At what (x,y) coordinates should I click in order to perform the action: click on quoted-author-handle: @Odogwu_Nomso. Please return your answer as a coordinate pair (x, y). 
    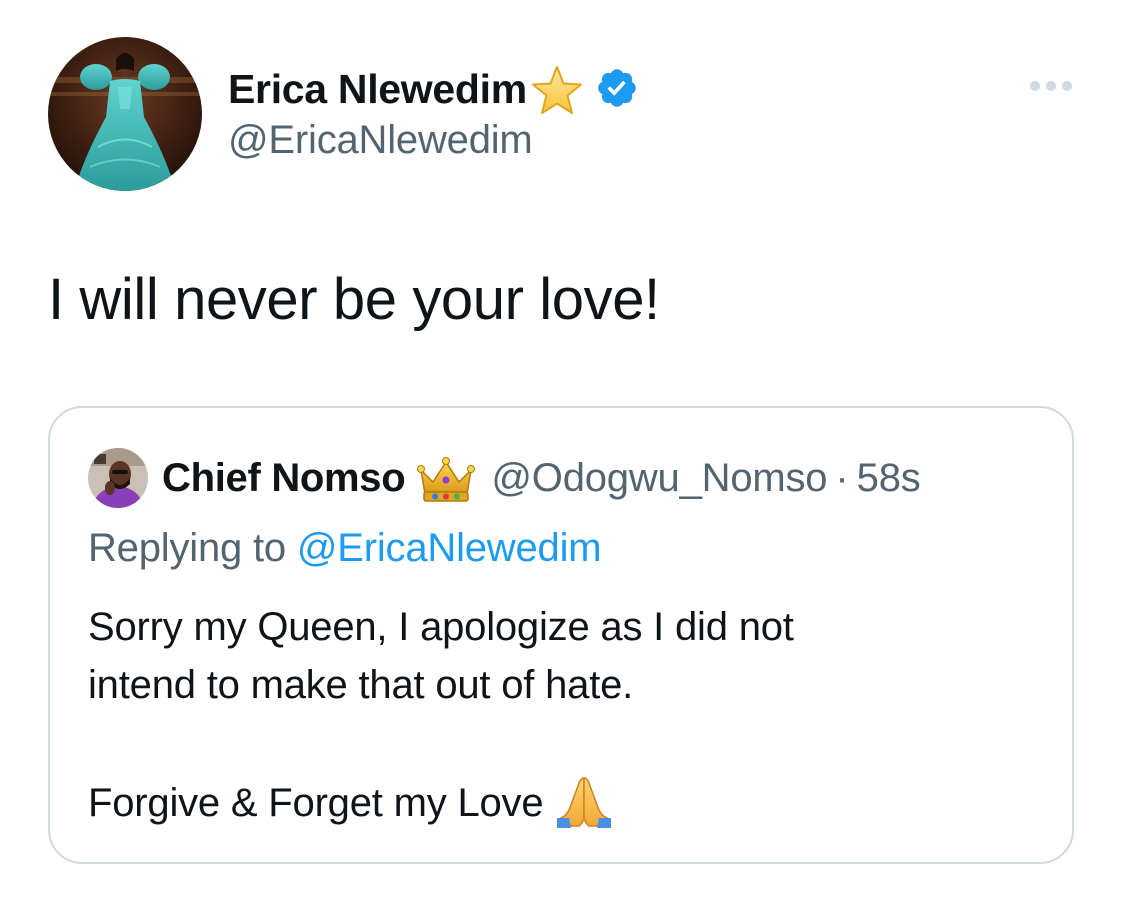
    Looking at the image, I should click on (659, 477).